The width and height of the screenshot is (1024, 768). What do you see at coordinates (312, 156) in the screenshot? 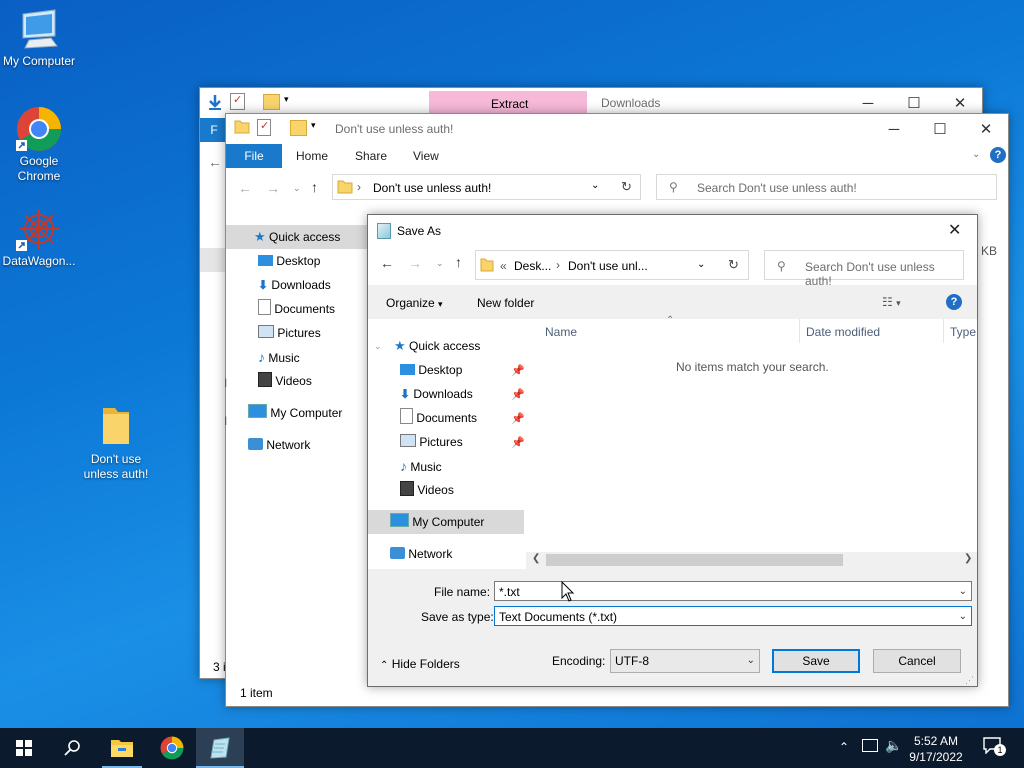
I see `tab-home: Home` at bounding box center [312, 156].